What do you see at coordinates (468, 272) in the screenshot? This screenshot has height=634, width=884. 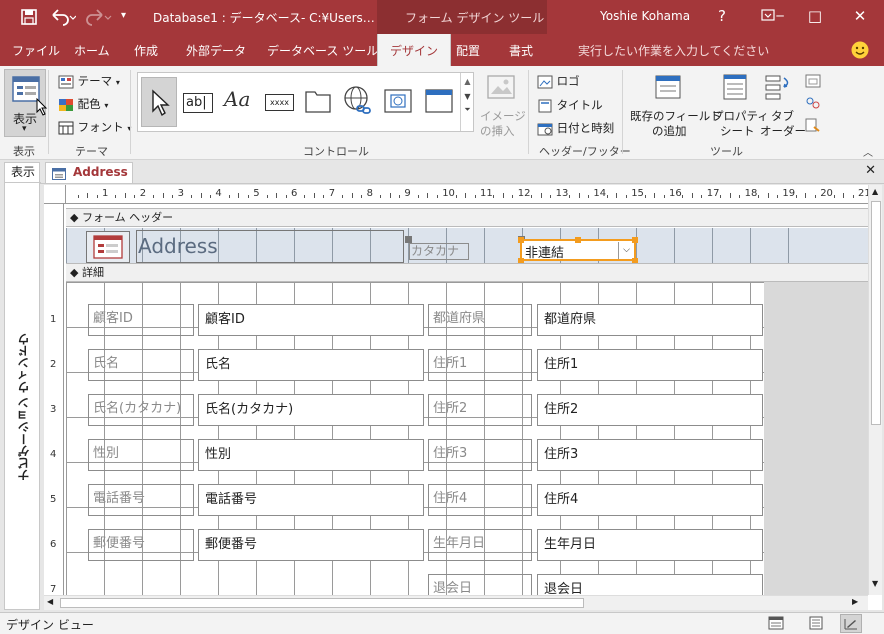 I see `detail-section-bar: ◆ 詳細` at bounding box center [468, 272].